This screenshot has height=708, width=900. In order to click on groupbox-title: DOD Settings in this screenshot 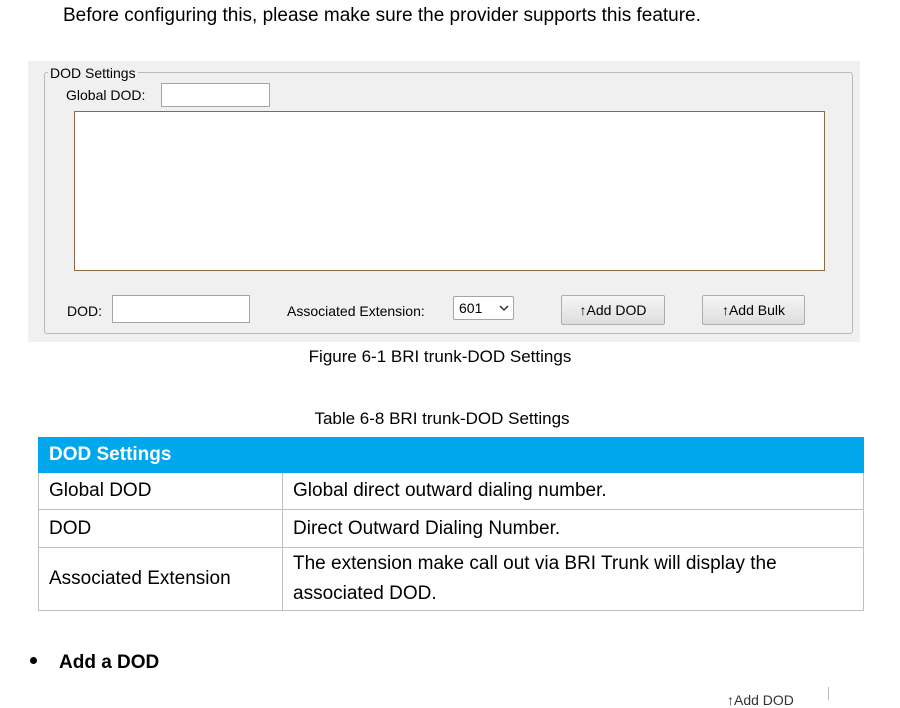, I will do `click(93, 73)`.